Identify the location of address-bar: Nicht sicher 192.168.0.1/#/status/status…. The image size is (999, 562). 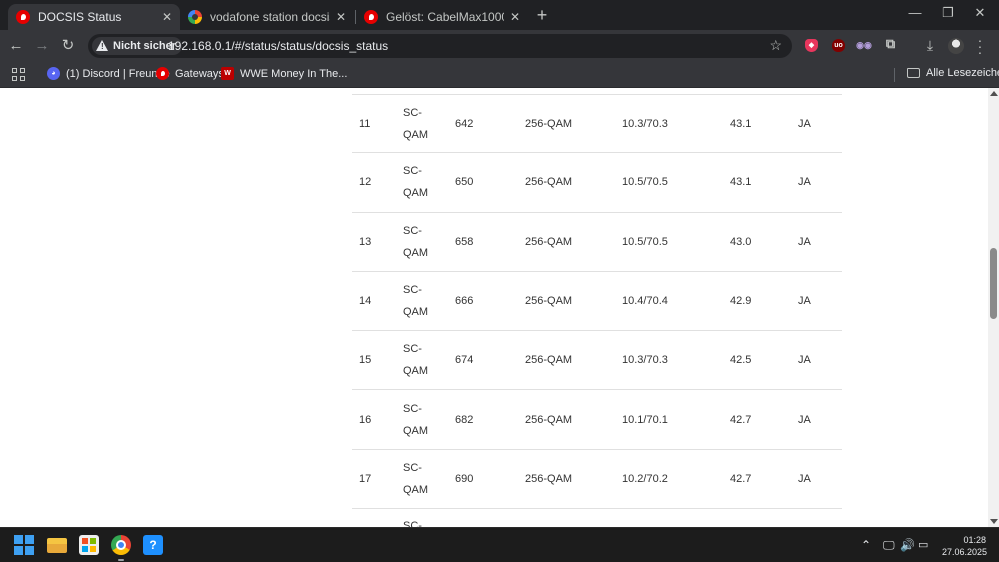
(440, 46).